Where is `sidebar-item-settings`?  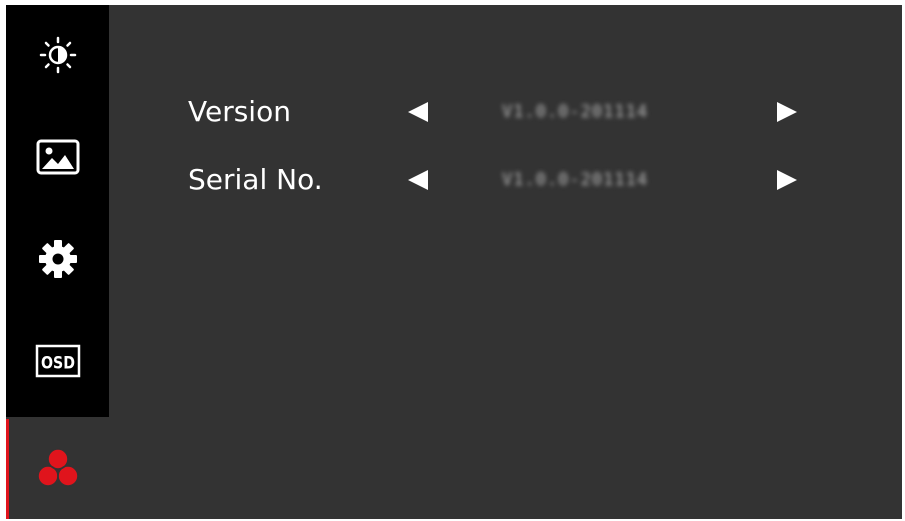
sidebar-item-settings is located at coordinates (57, 259).